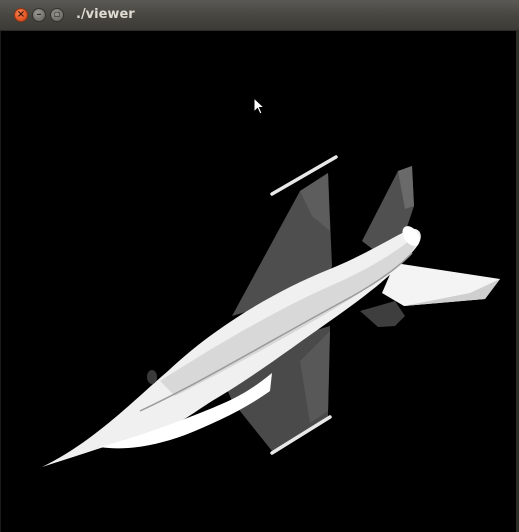 The width and height of the screenshot is (519, 532). I want to click on minimize-icon: –, so click(39, 15).